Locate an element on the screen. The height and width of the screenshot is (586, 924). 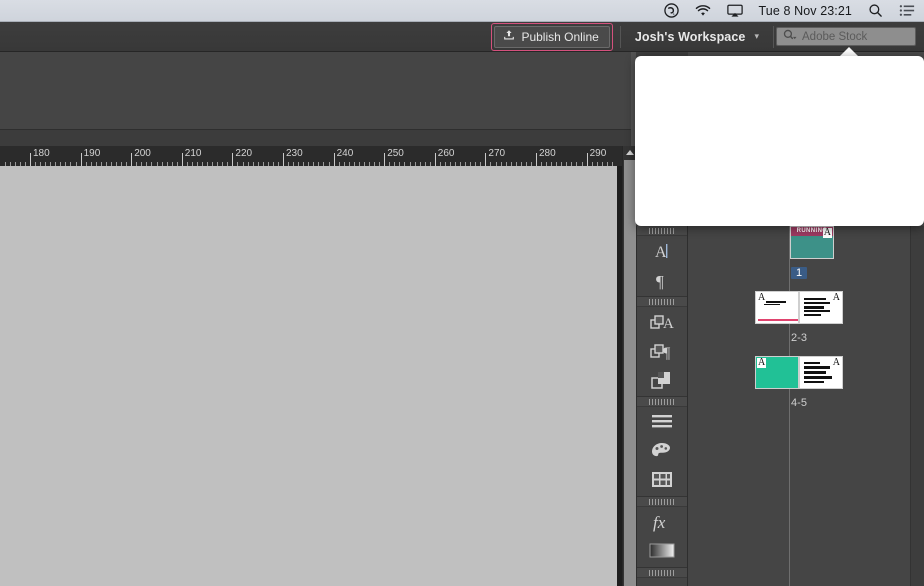
swatches-panel-icon is located at coordinates (662, 450).